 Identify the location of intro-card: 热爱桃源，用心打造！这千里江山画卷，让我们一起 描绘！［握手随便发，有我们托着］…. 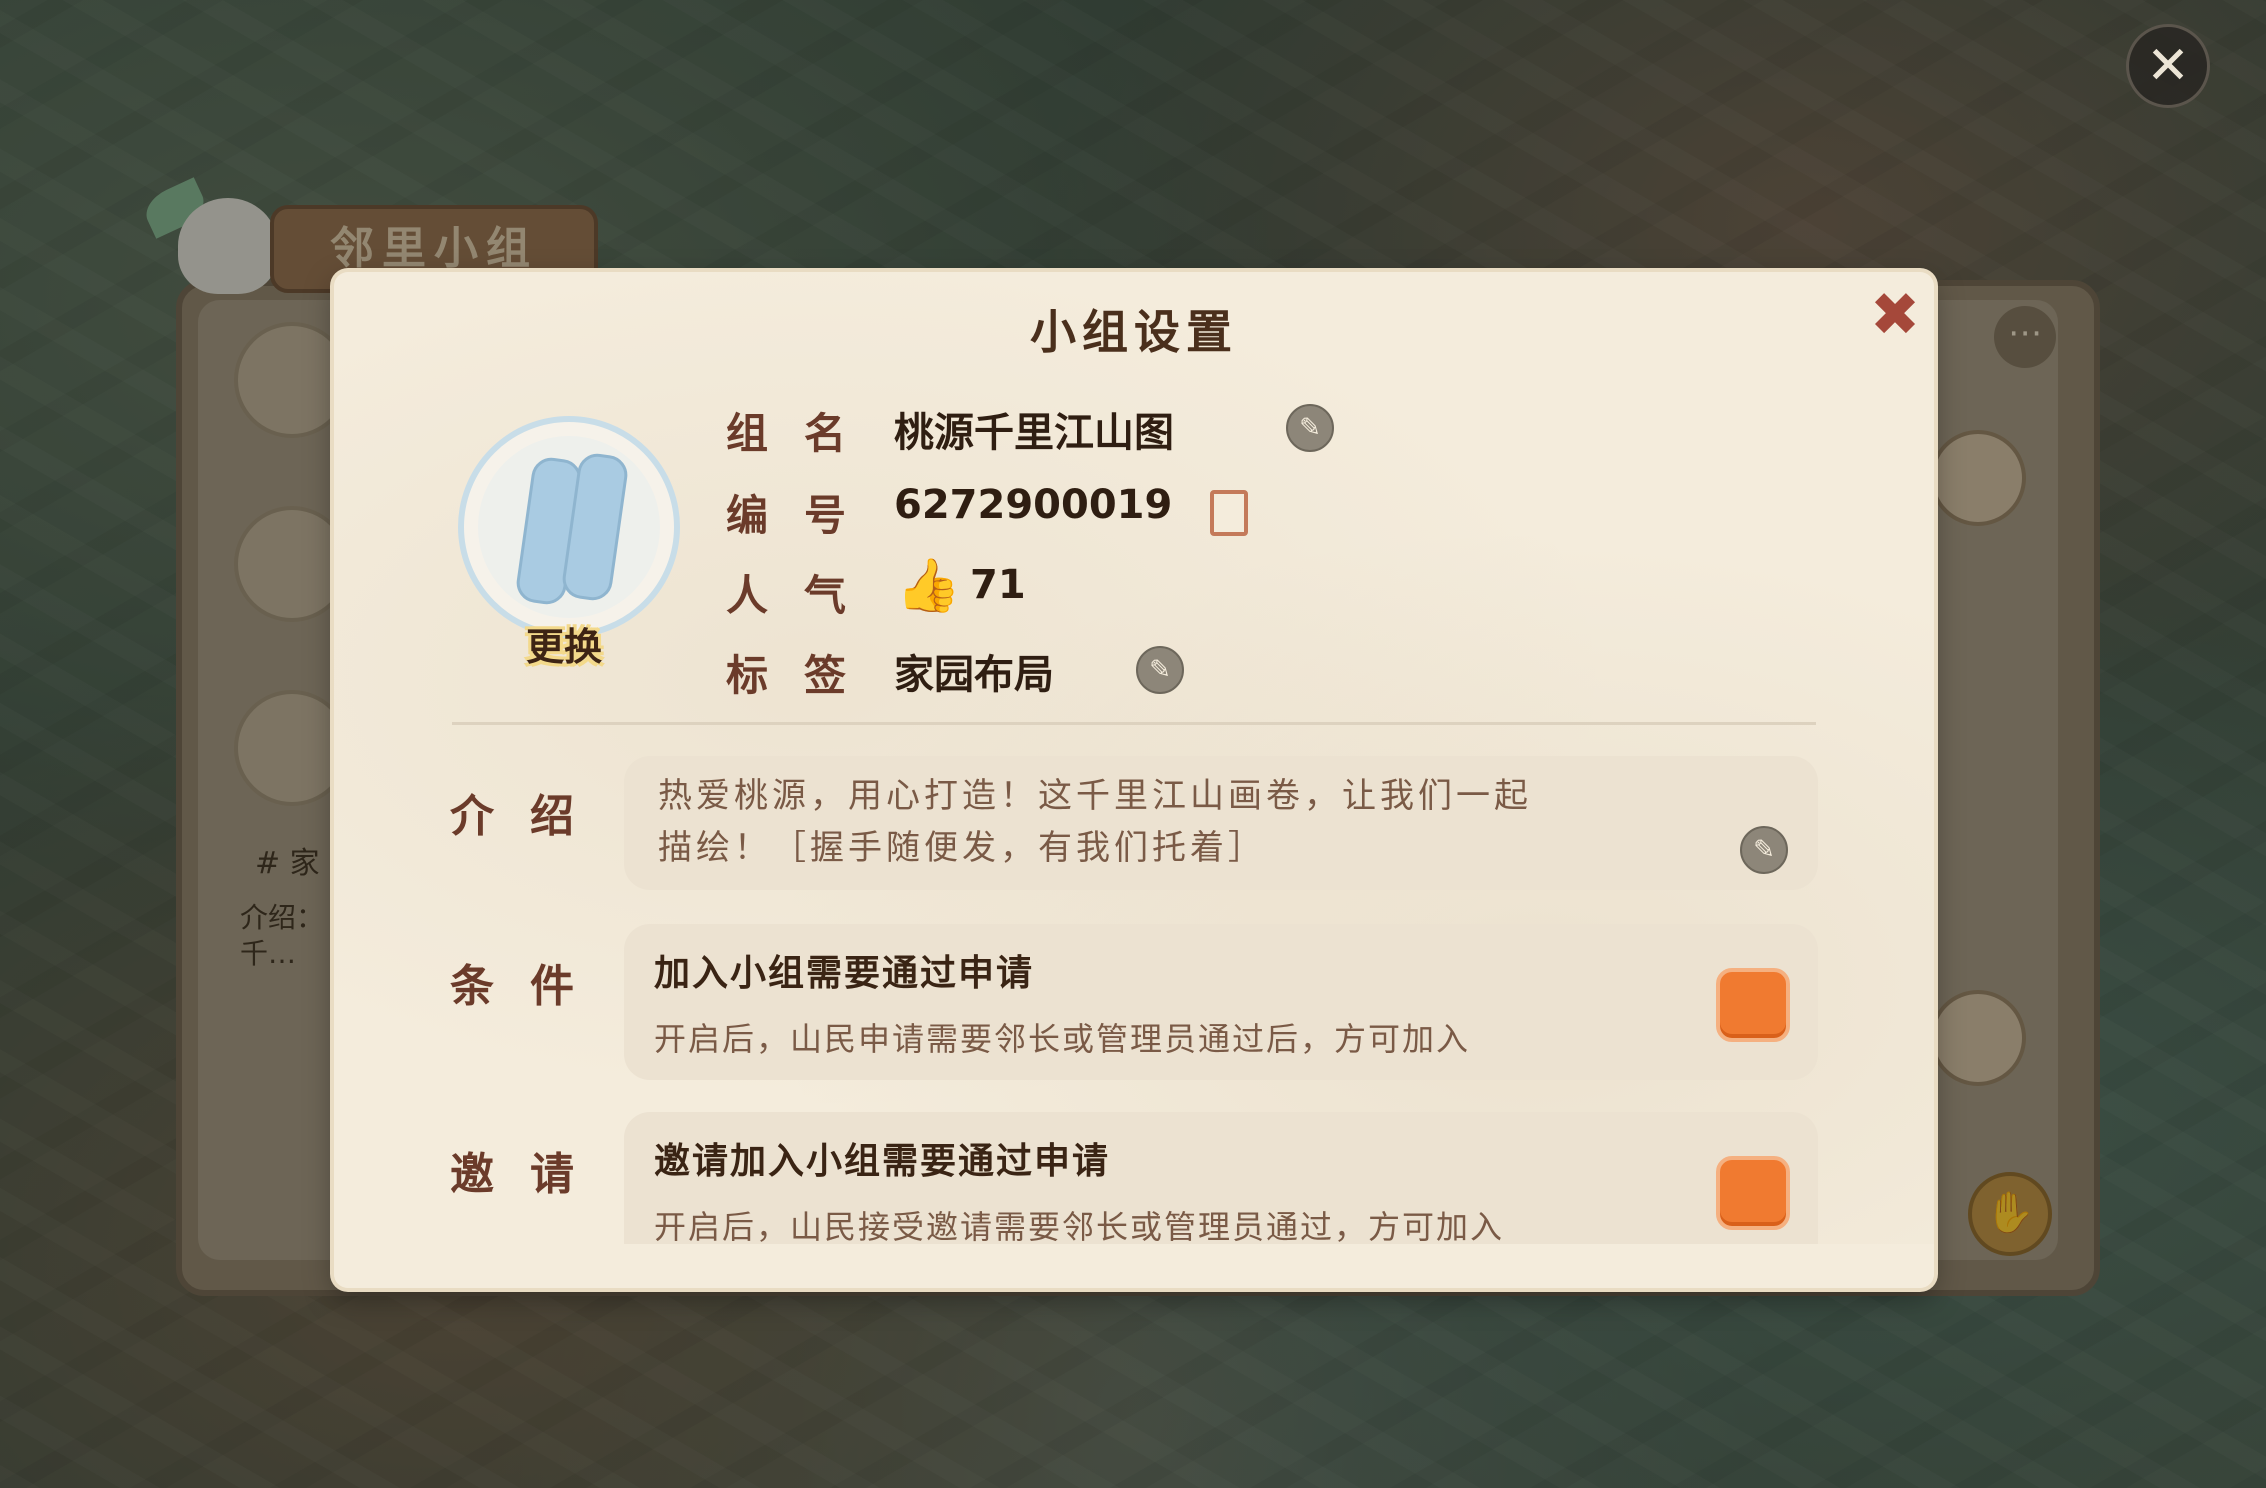
(1221, 823).